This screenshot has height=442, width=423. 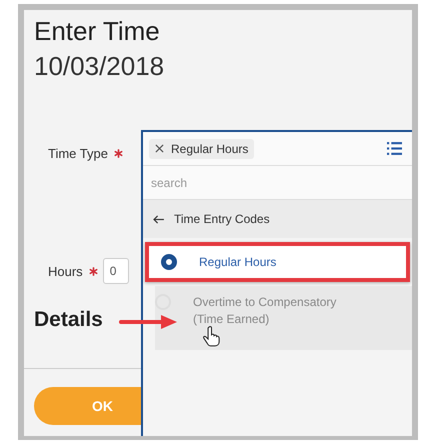 I want to click on search-field: search, so click(x=277, y=183).